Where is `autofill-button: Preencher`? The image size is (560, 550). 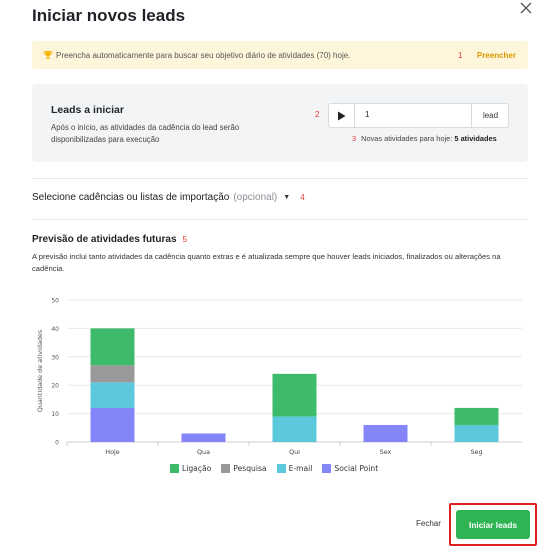
autofill-button: Preencher is located at coordinates (496, 55).